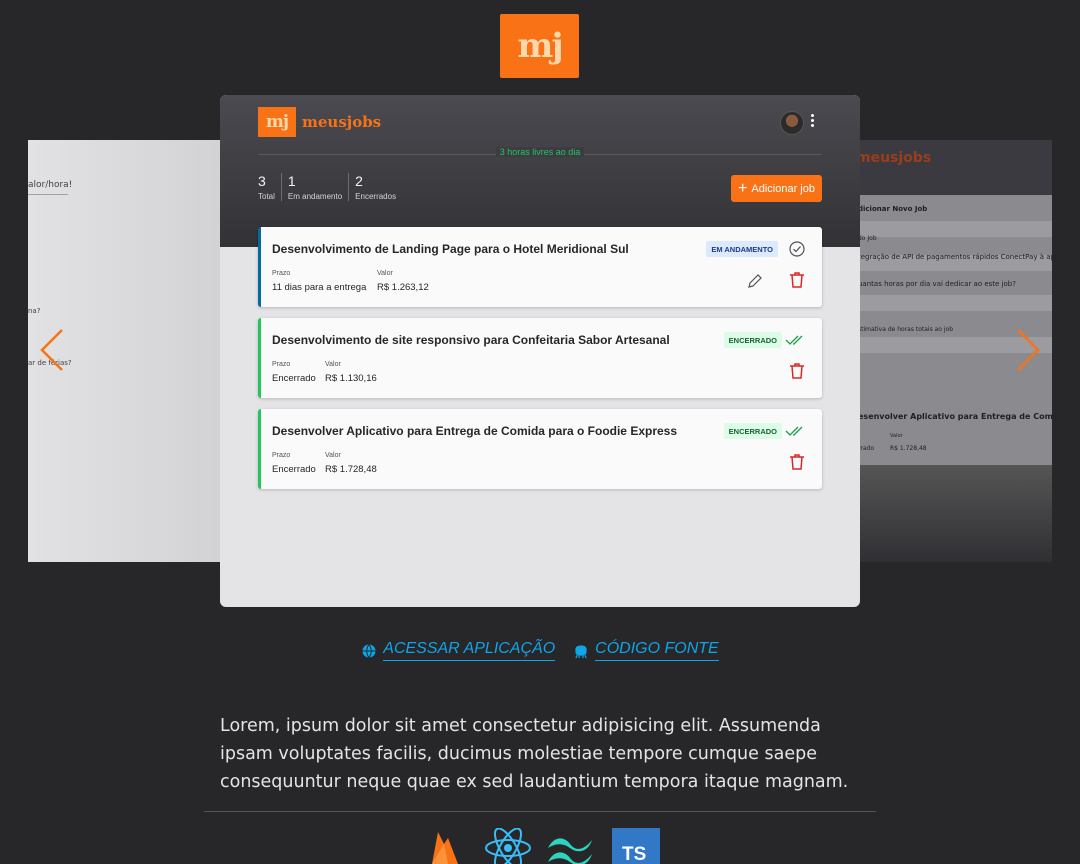  What do you see at coordinates (270, 187) in the screenshot?
I see `stat-total: 3 Total` at bounding box center [270, 187].